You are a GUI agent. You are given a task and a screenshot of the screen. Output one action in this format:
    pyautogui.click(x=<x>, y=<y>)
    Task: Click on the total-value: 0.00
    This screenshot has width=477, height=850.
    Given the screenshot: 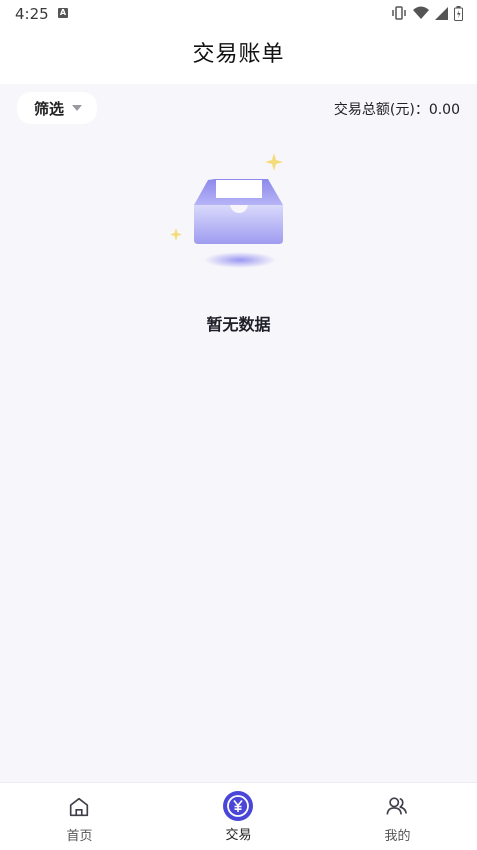 What is the action you would take?
    pyautogui.click(x=444, y=110)
    